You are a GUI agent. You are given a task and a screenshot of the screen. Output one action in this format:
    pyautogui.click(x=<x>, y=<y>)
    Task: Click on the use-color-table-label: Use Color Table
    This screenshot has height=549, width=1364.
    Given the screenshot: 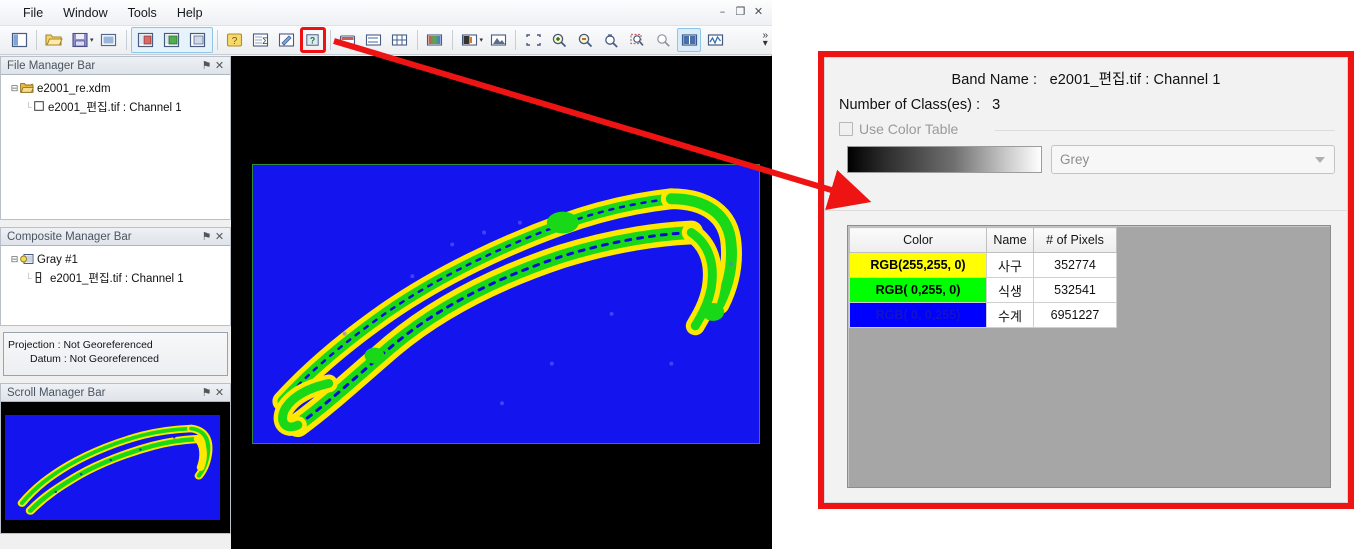 What is the action you would take?
    pyautogui.click(x=909, y=129)
    